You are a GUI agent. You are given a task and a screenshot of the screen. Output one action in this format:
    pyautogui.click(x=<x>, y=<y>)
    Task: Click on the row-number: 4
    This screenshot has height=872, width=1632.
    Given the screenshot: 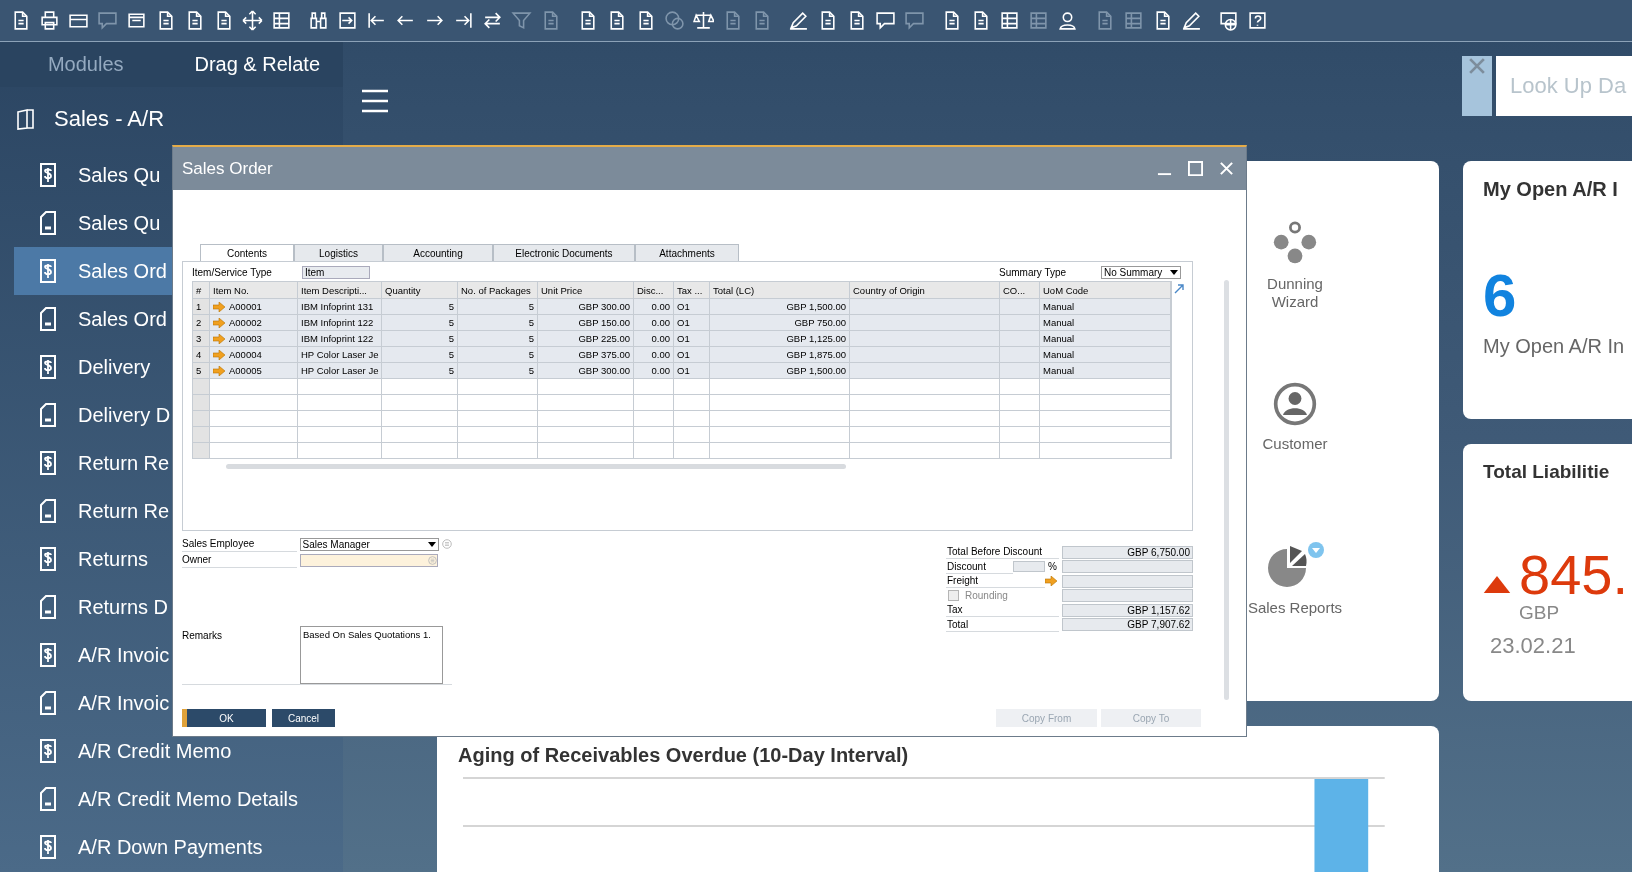 What is the action you would take?
    pyautogui.click(x=201, y=355)
    